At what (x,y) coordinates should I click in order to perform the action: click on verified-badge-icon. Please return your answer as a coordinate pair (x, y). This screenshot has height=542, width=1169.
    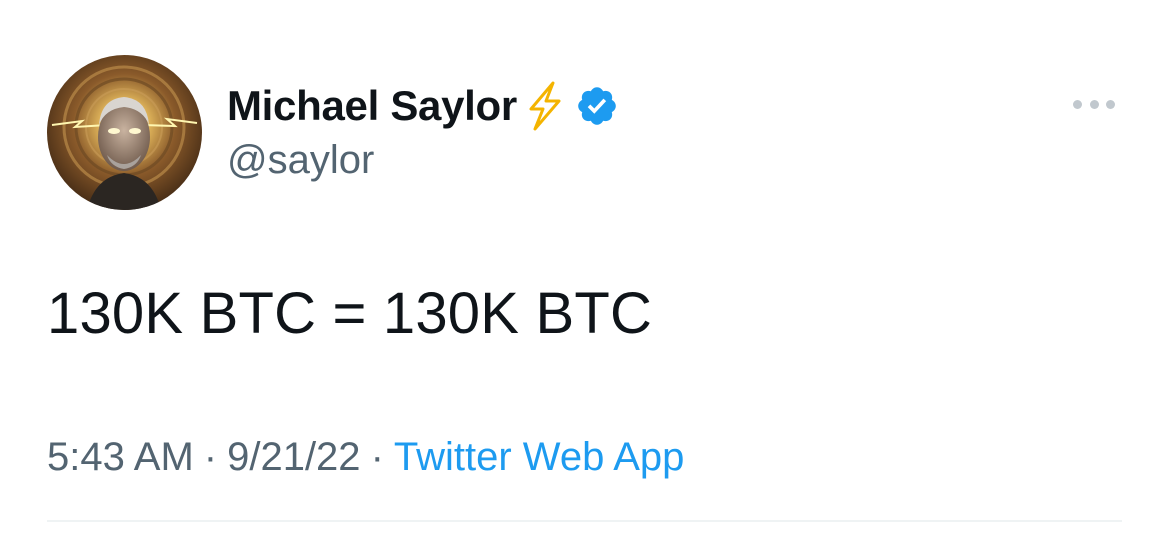
    Looking at the image, I should click on (597, 106).